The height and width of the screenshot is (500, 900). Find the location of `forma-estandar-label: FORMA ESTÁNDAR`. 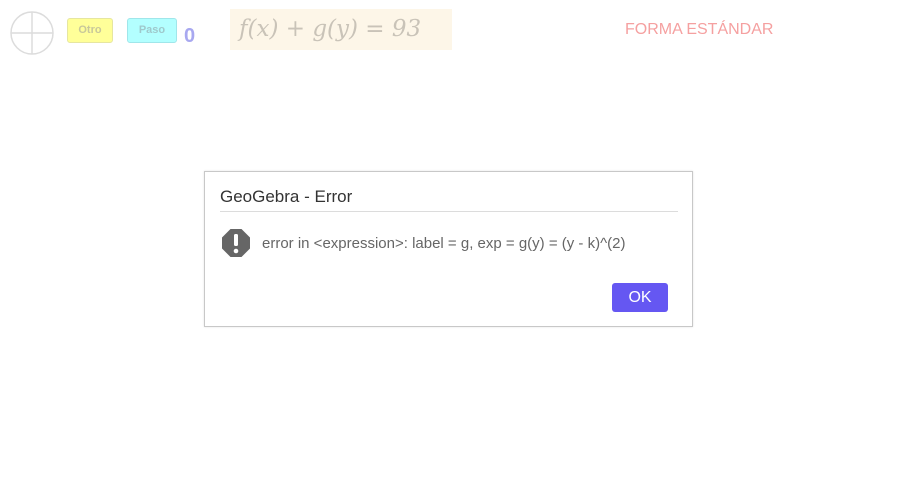

forma-estandar-label: FORMA ESTÁNDAR is located at coordinates (699, 29).